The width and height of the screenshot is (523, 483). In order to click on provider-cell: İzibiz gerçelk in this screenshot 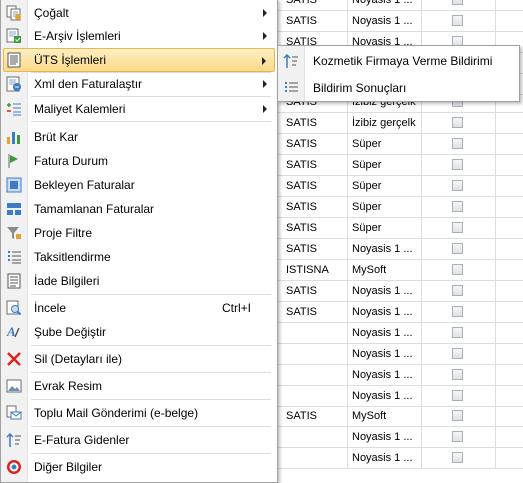, I will do `click(385, 123)`.